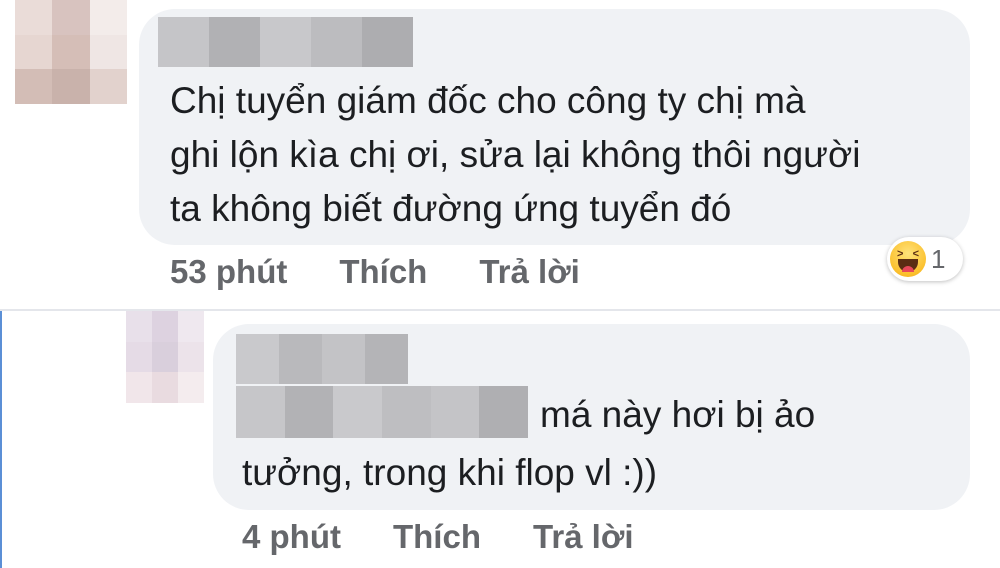 Image resolution: width=1000 pixels, height=568 pixels. I want to click on reply-button: Trả lời, so click(529, 272).